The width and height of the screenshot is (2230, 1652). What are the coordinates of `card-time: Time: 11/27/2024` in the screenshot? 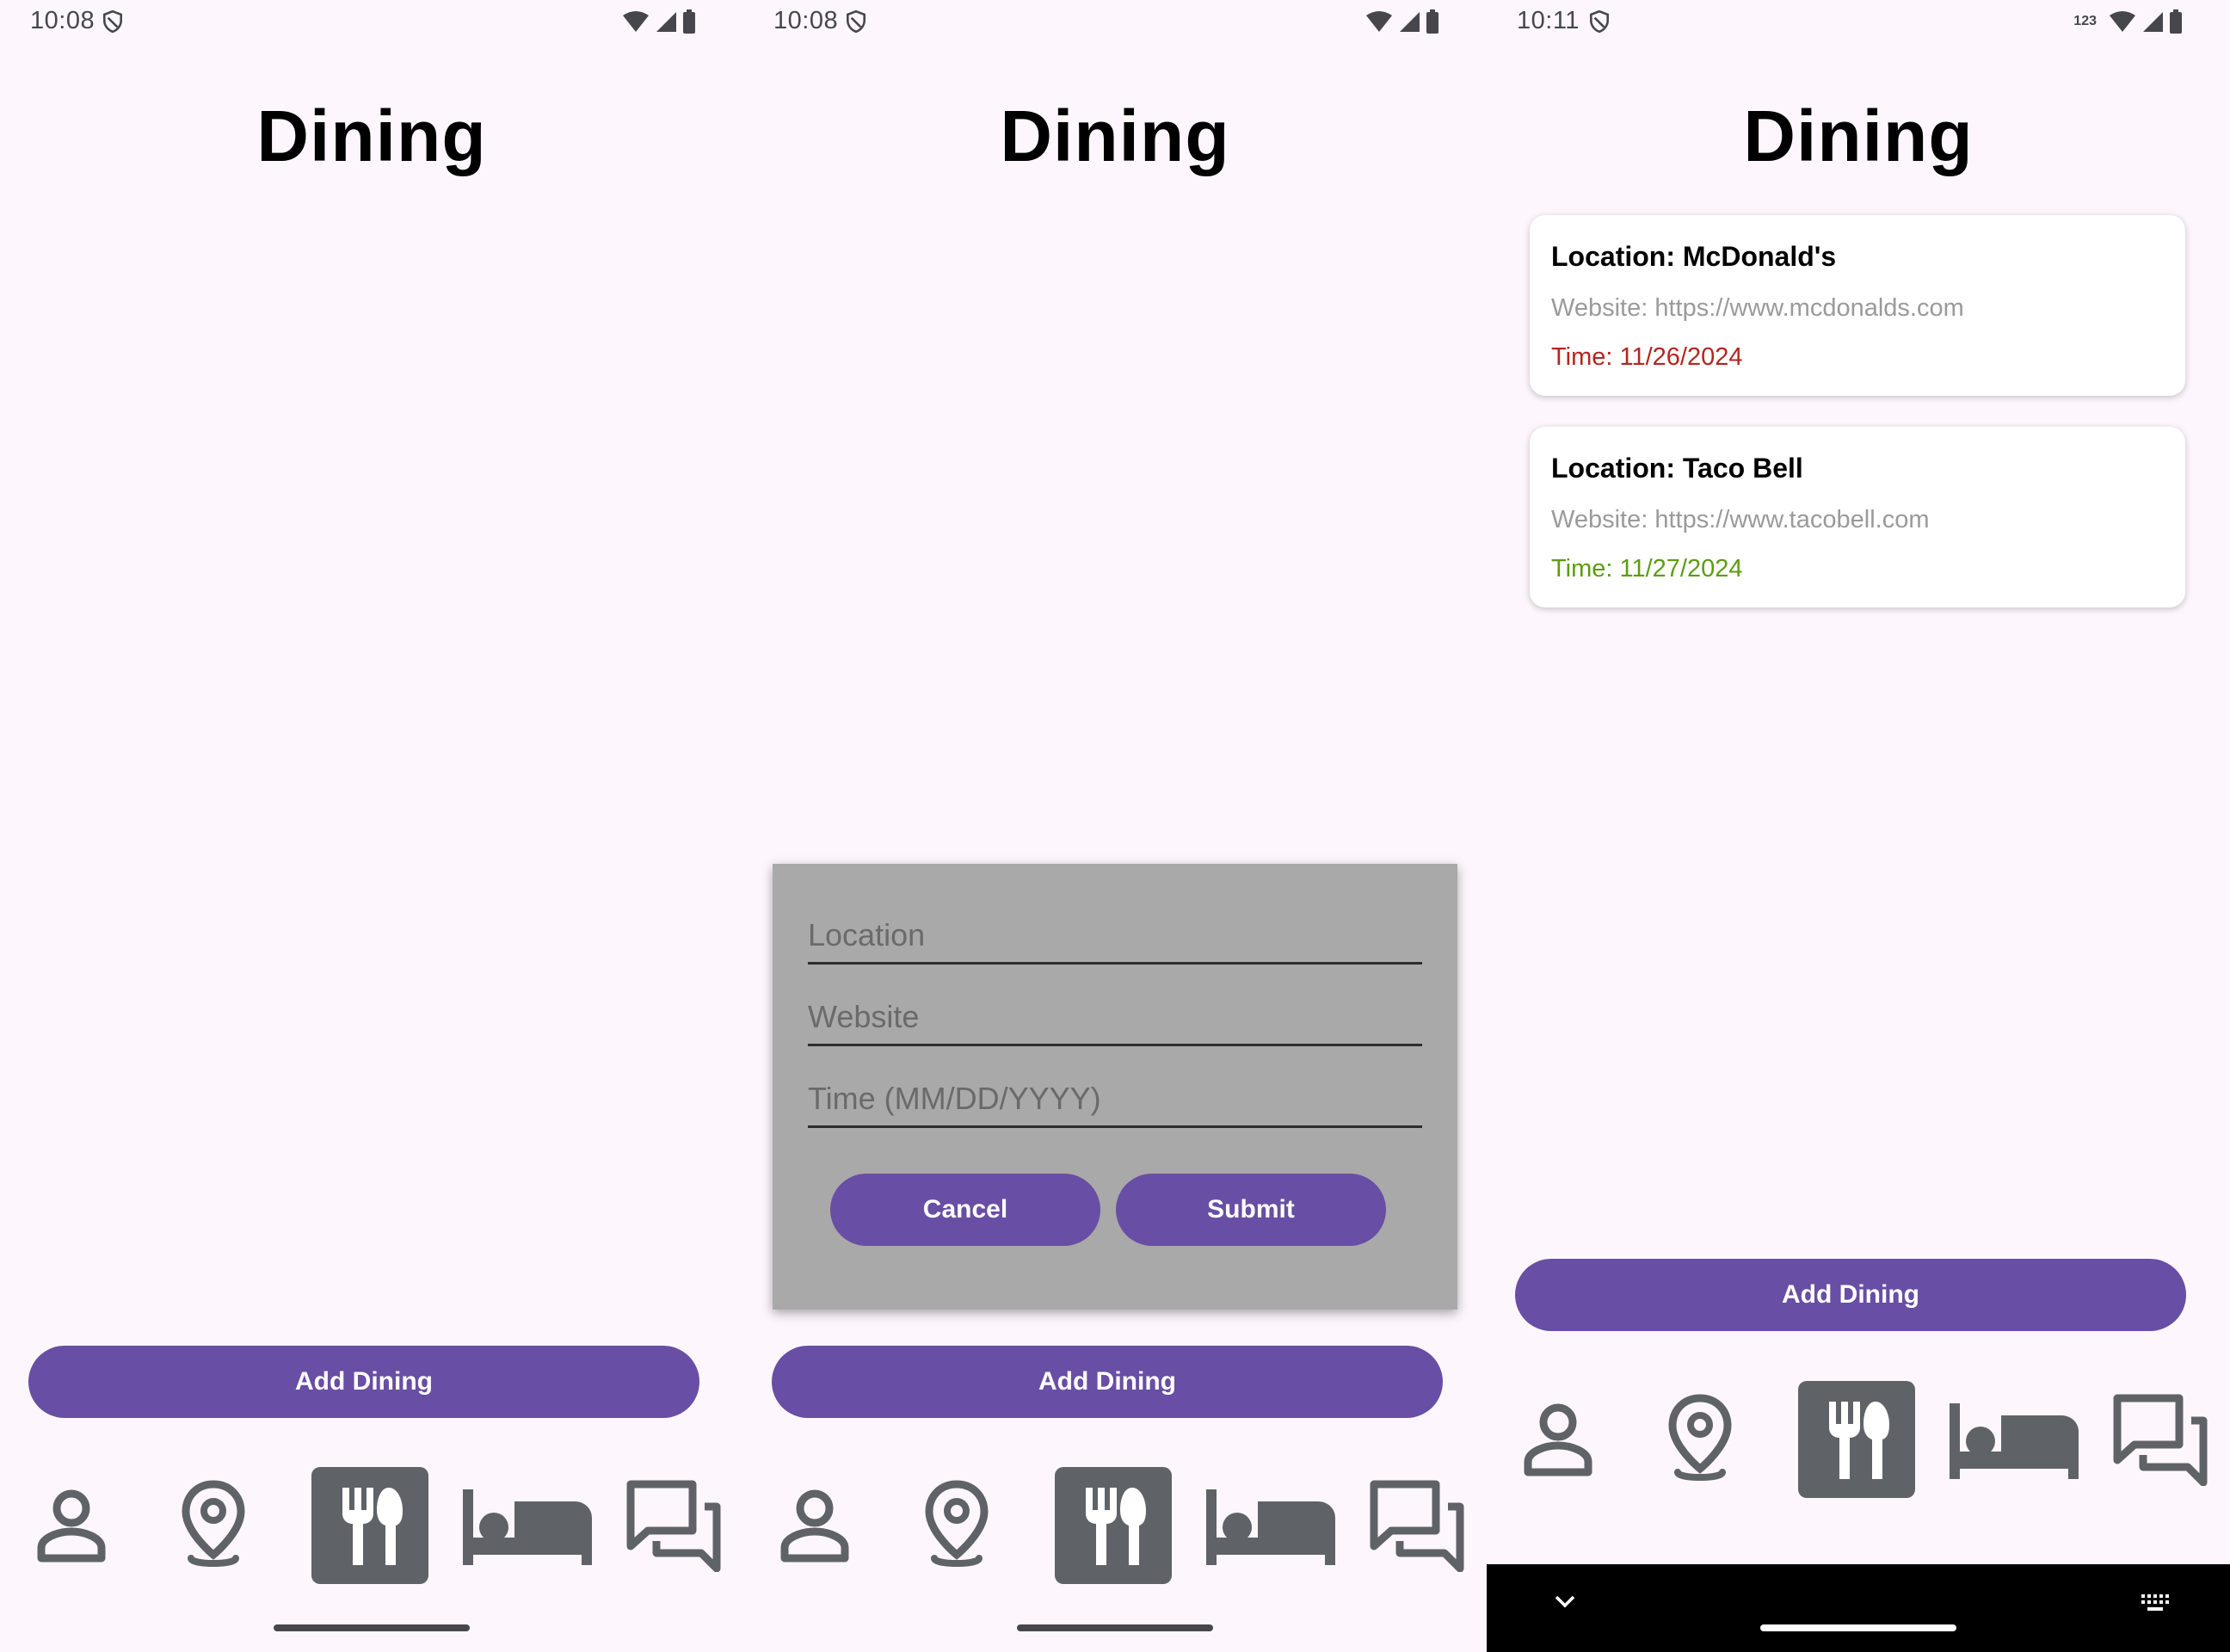 It's located at (1647, 569).